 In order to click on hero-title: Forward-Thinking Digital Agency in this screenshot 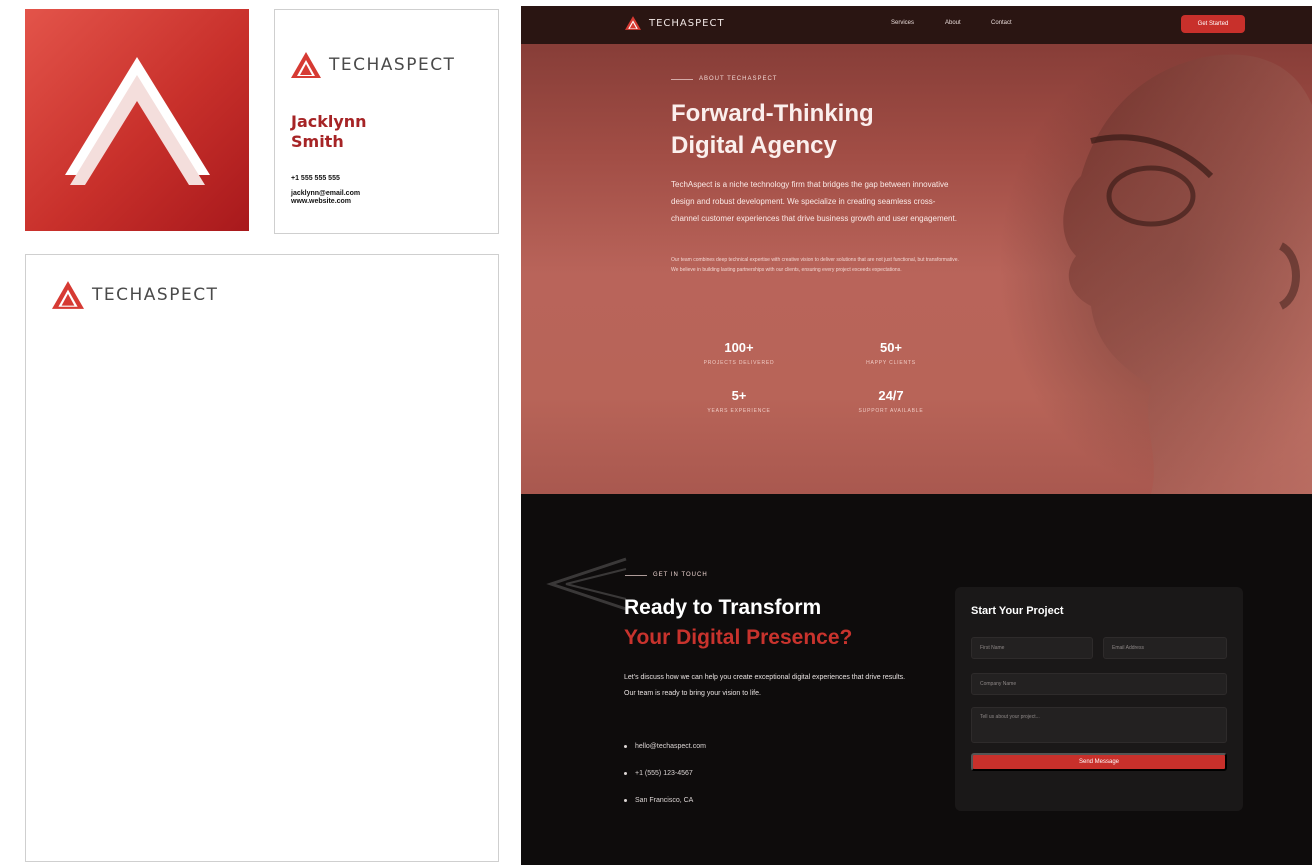, I will do `click(821, 130)`.